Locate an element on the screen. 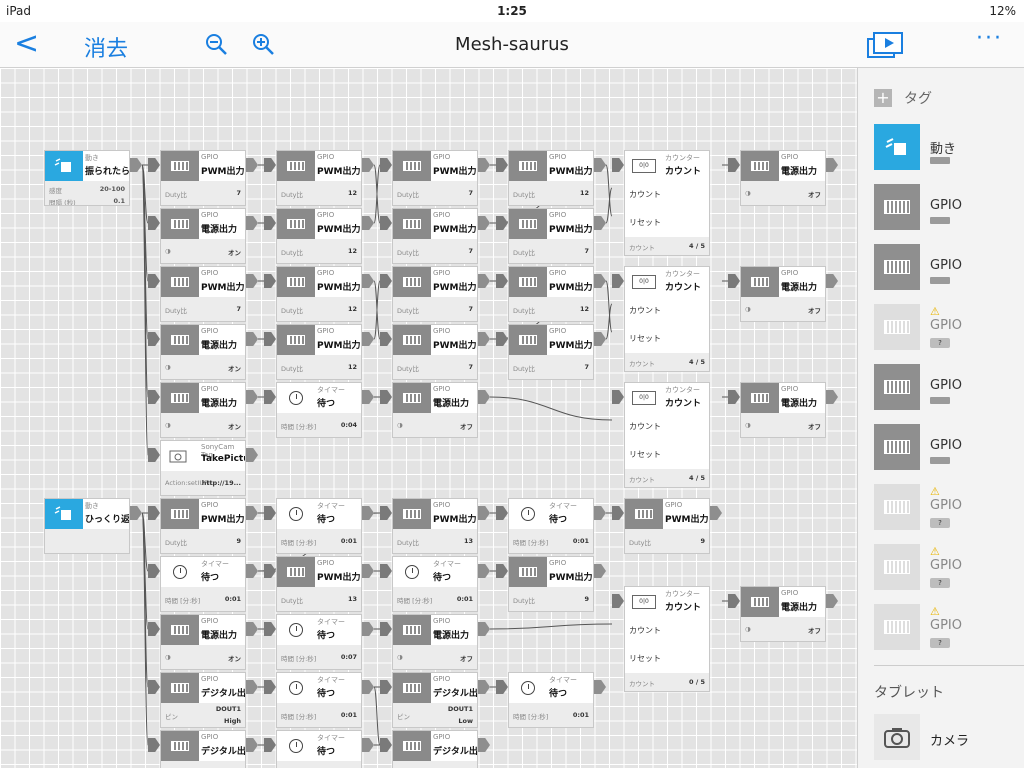  param-value: 4 / 5 is located at coordinates (697, 246).